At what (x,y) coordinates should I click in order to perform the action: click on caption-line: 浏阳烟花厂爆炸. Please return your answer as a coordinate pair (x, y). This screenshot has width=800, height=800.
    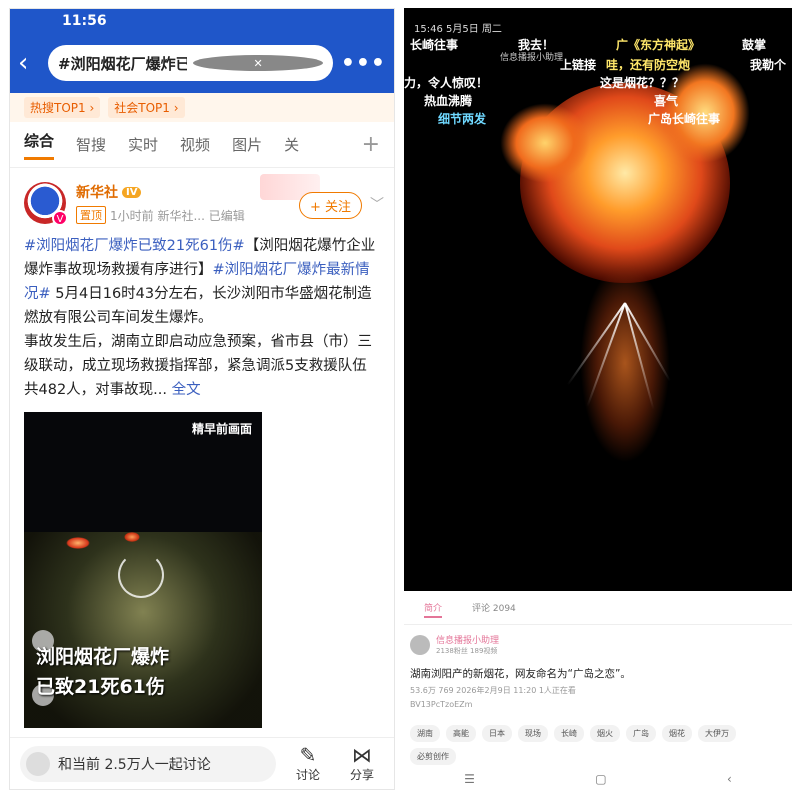
    Looking at the image, I should click on (103, 657).